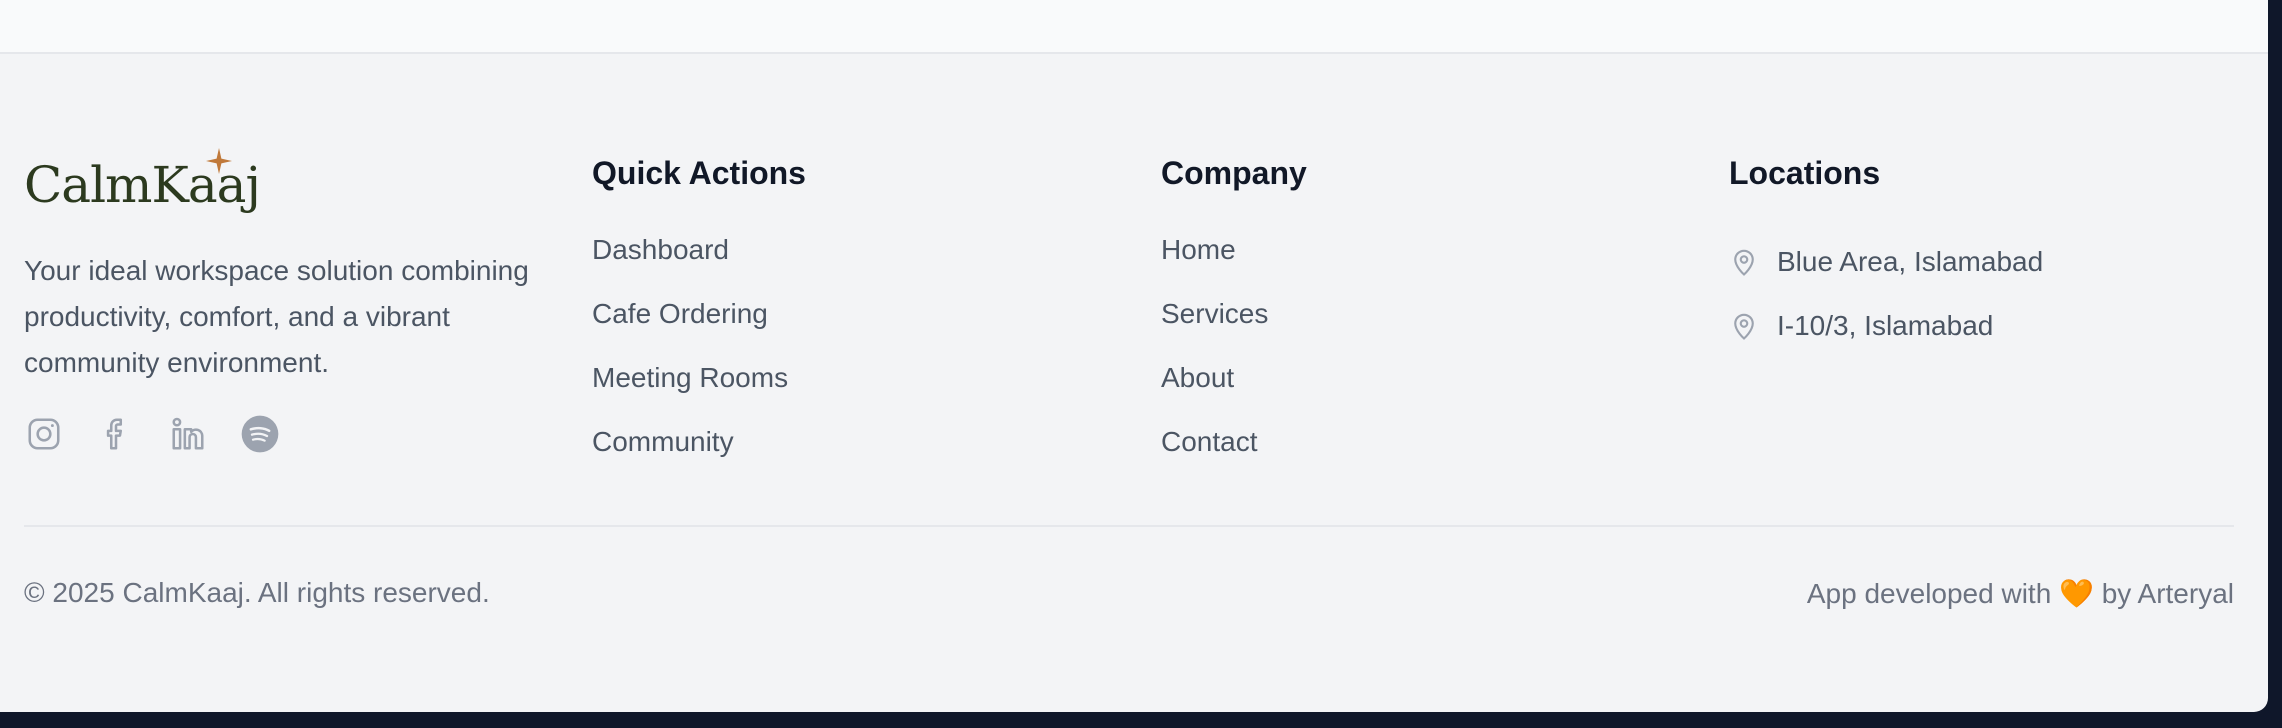 This screenshot has width=2282, height=728. I want to click on footer-link-dashboard: Dashboard, so click(690, 262).